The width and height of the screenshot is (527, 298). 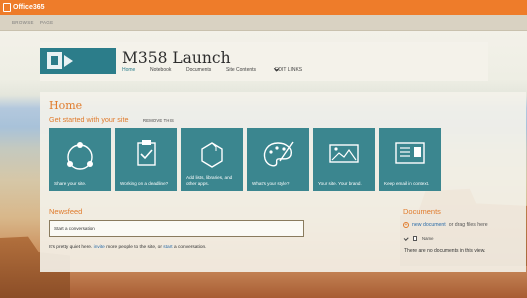 I want to click on nav-item-notebook: Notebook, so click(x=160, y=70).